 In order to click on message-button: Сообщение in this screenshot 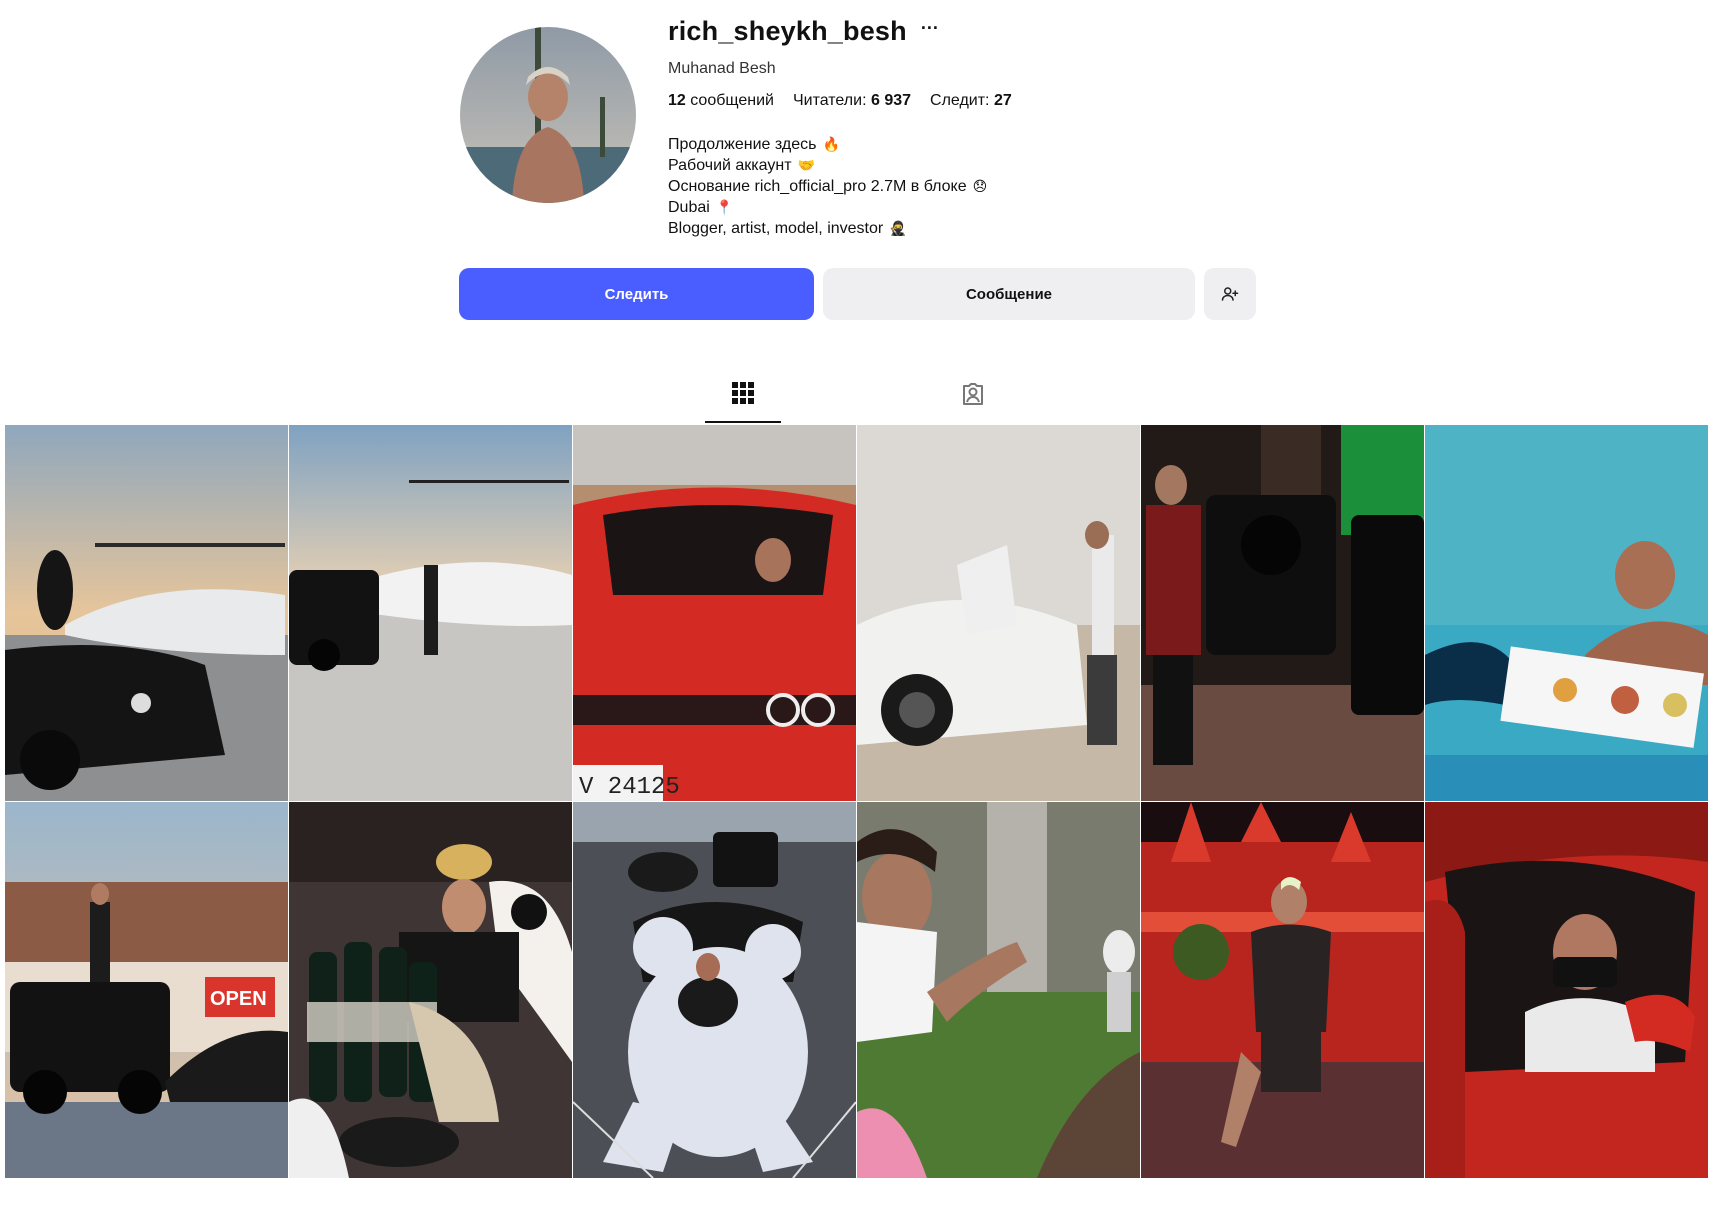, I will do `click(1009, 294)`.